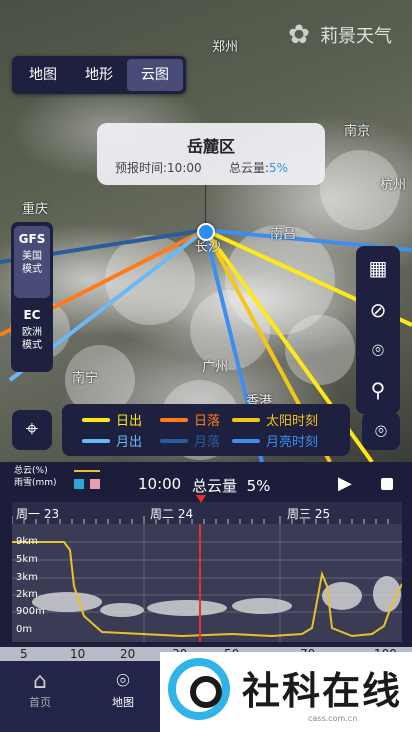 The width and height of the screenshot is (412, 732). What do you see at coordinates (348, 484) in the screenshot?
I see `play-icon: ▶` at bounding box center [348, 484].